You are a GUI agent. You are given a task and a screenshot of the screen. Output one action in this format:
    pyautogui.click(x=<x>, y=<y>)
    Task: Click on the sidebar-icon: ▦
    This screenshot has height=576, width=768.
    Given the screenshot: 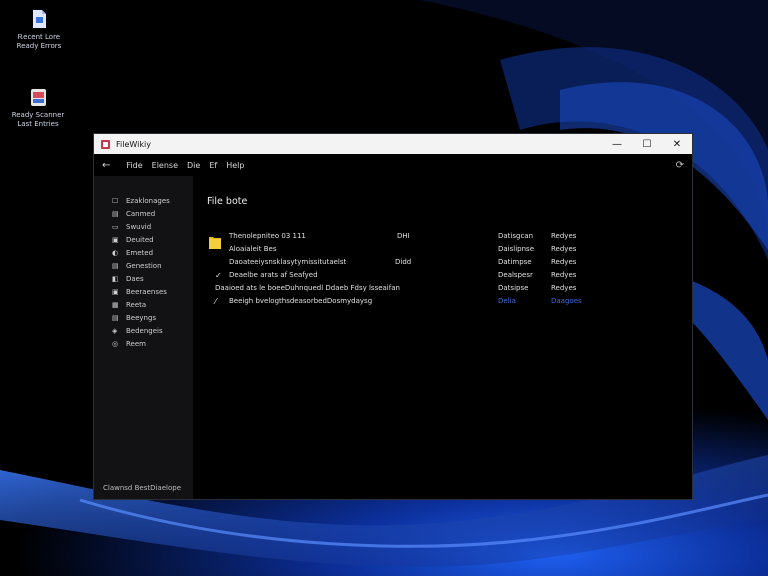 What is the action you would take?
    pyautogui.click(x=115, y=304)
    